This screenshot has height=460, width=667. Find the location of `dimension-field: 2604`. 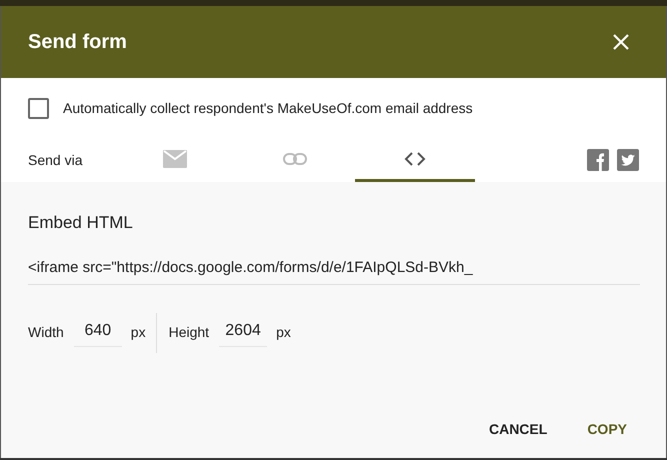

dimension-field: 2604 is located at coordinates (243, 332).